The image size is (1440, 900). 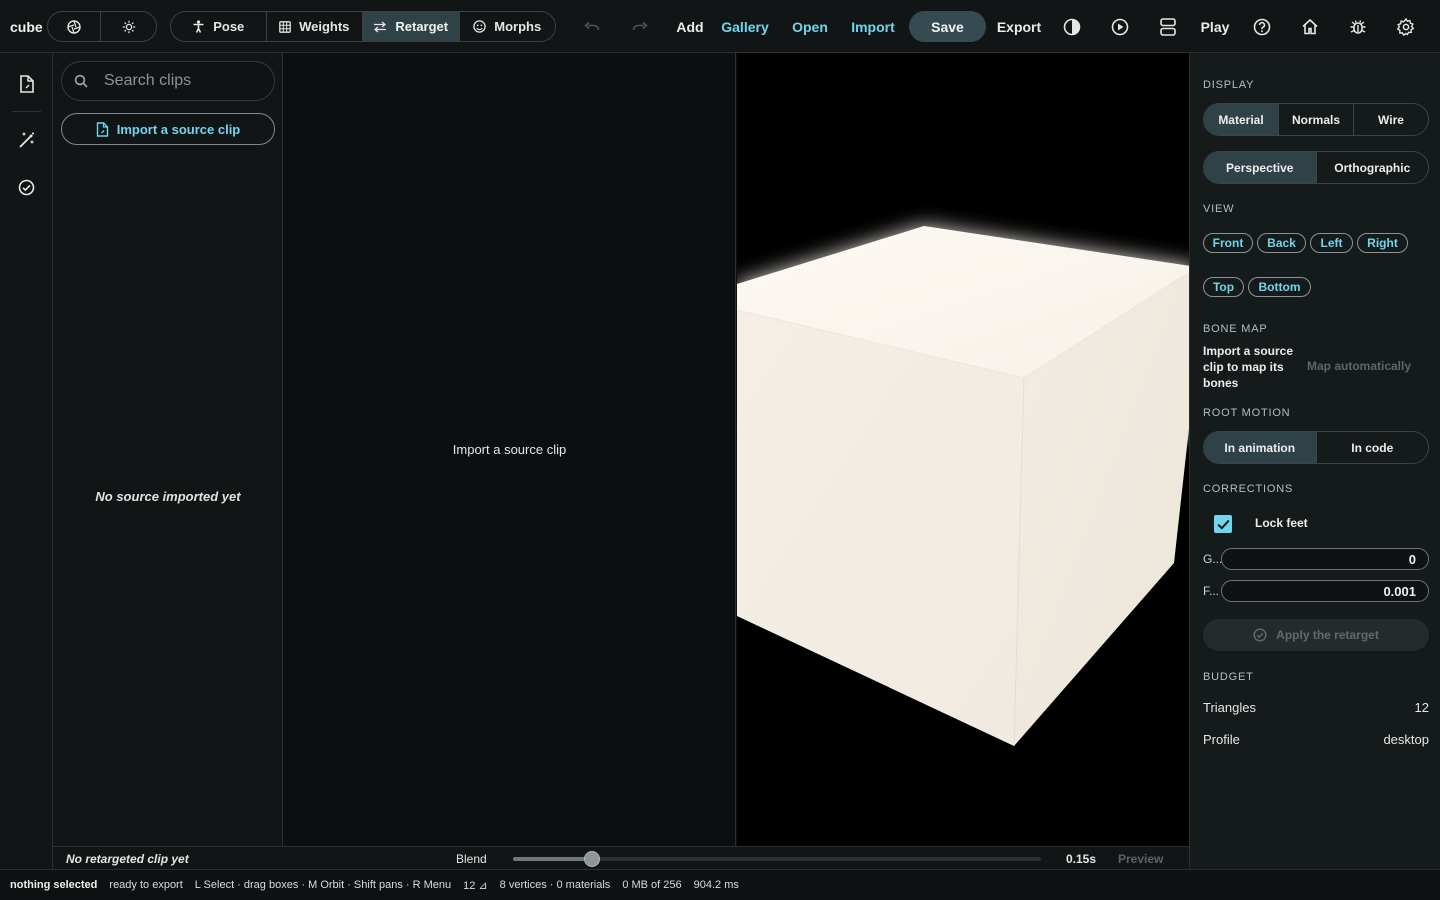 I want to click on bug-icon, so click(x=1358, y=27).